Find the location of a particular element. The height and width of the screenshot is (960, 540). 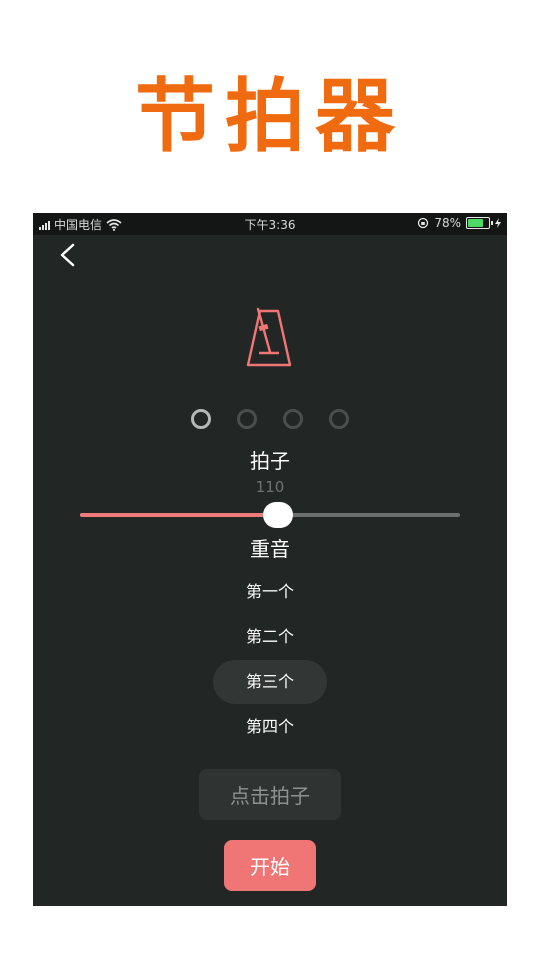

slider-thumb is located at coordinates (277, 515).